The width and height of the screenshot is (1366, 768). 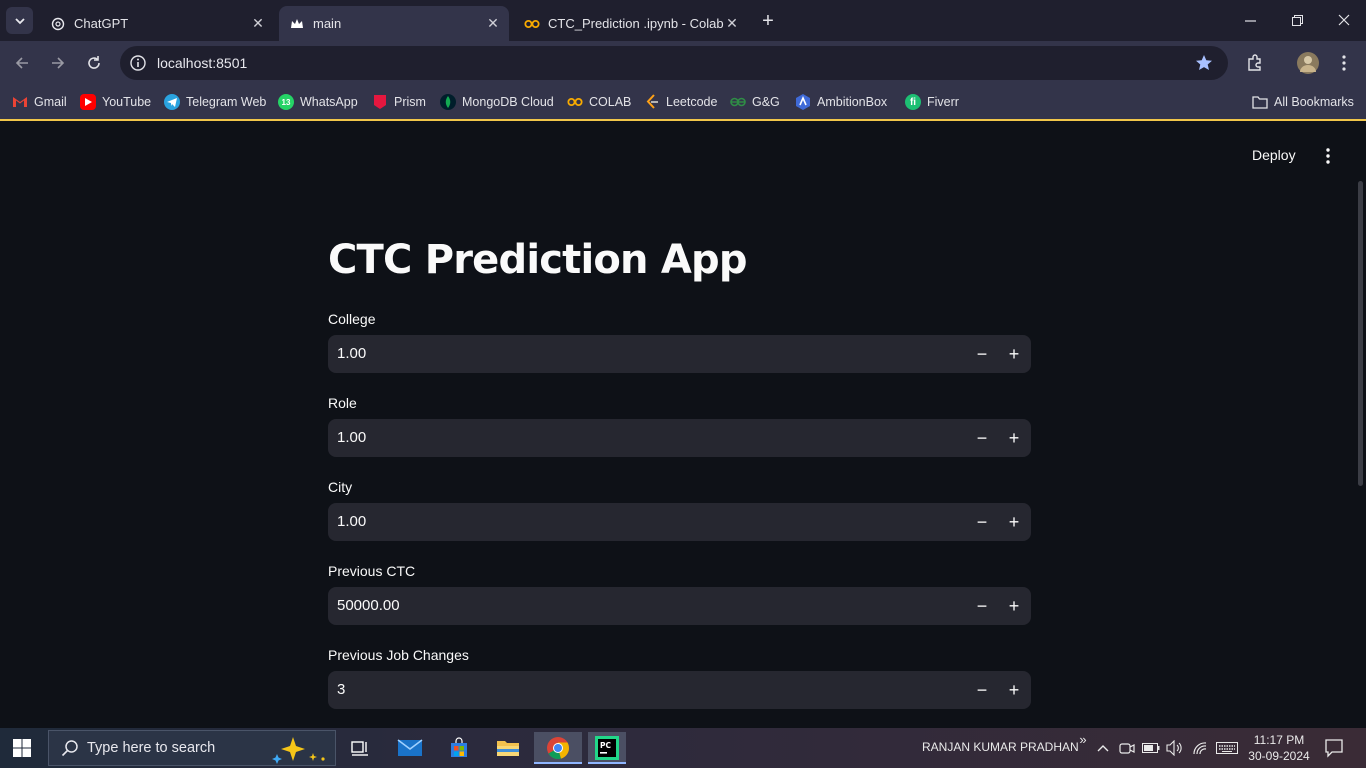 What do you see at coordinates (341, 689) in the screenshot?
I see `previous-job-changes-value: 3` at bounding box center [341, 689].